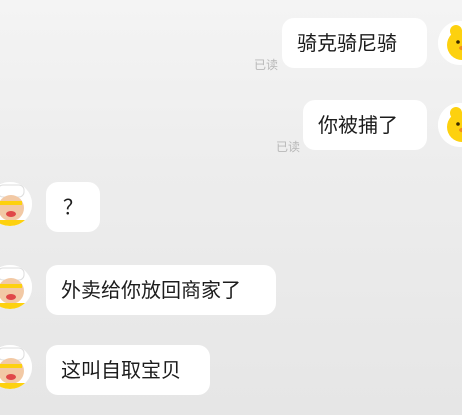 The image size is (462, 415). Describe the element at coordinates (231, 370) in the screenshot. I see `message-row-incoming: 这叫自取宝贝` at that location.